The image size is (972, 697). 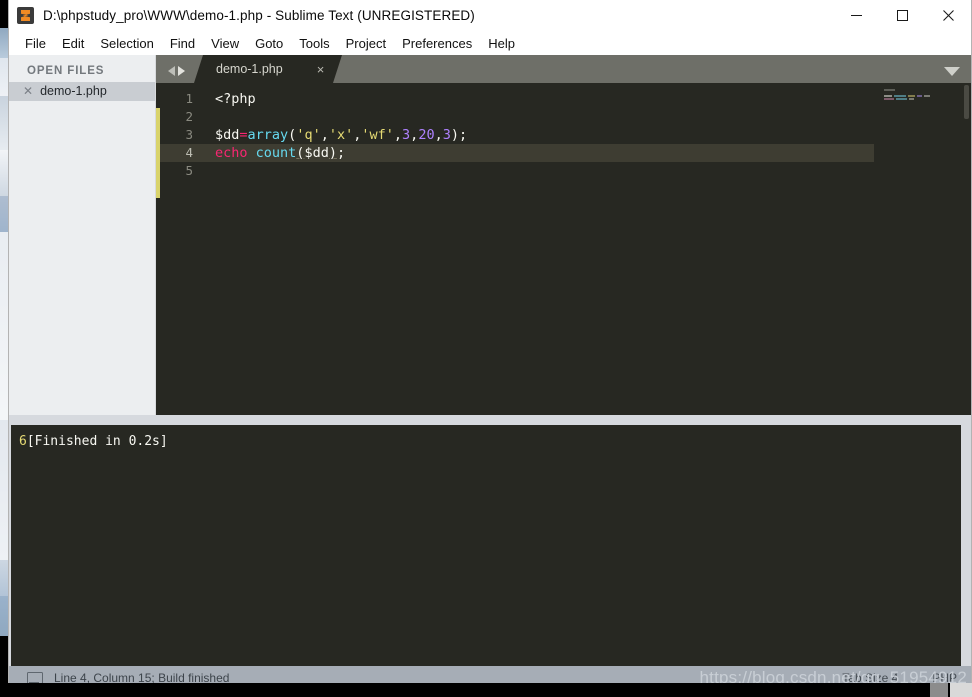 I want to click on maximize-button, so click(x=902, y=15).